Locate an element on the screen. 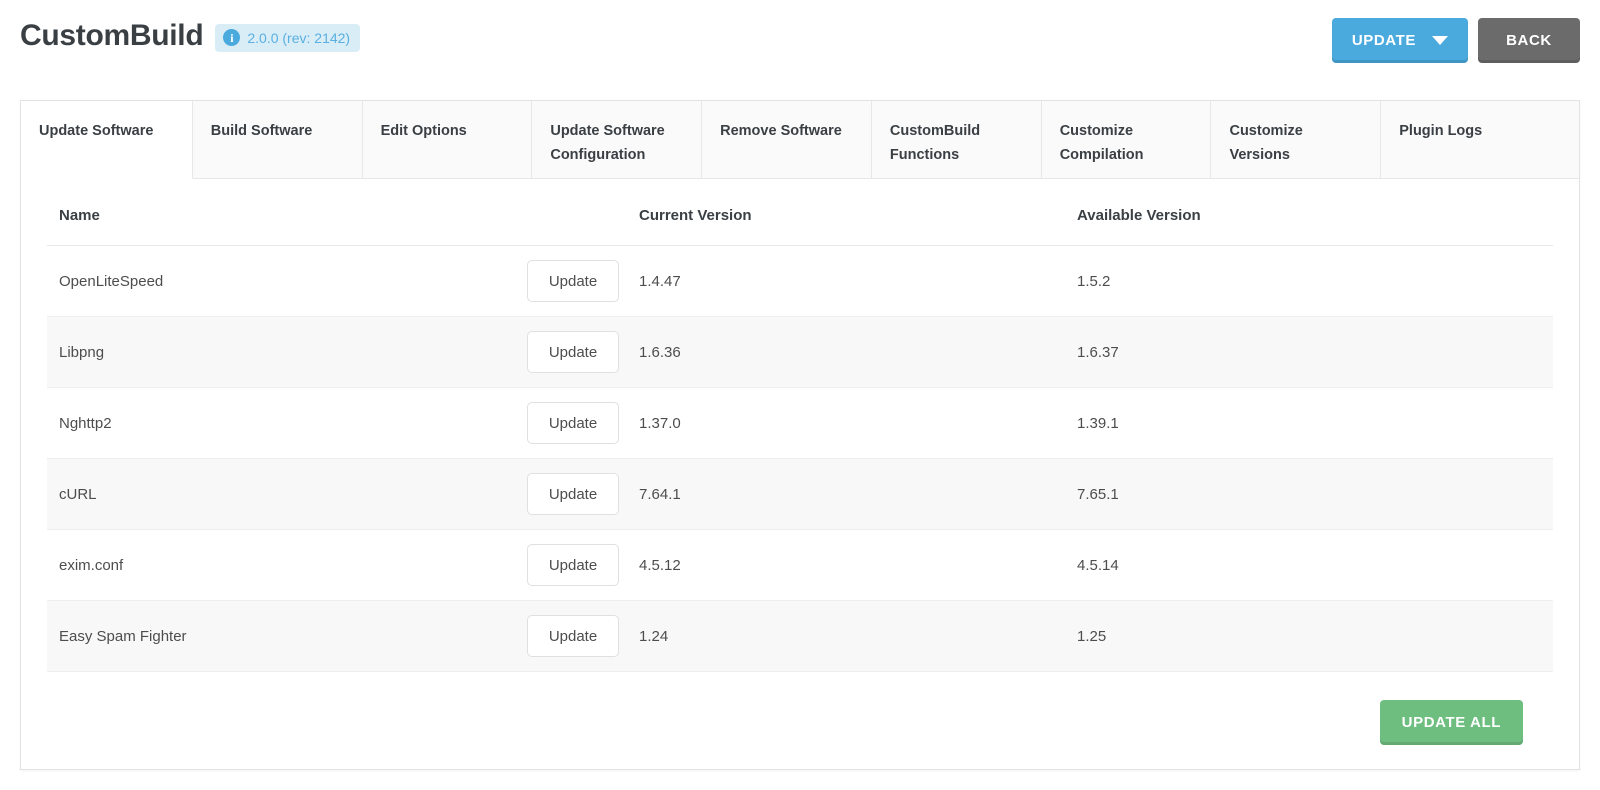  update-dropdown-label: UPDATE is located at coordinates (1383, 40).